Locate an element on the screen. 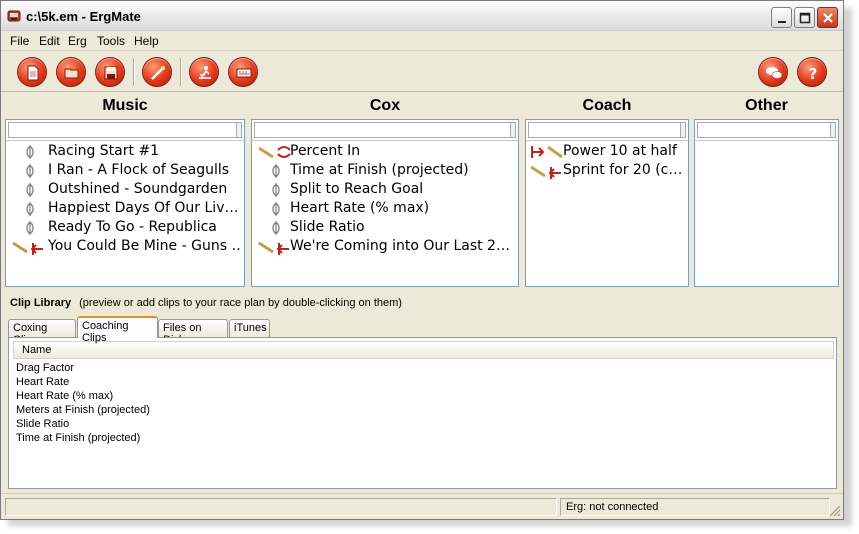  clip-item: Racing Start #1 is located at coordinates (126, 151).